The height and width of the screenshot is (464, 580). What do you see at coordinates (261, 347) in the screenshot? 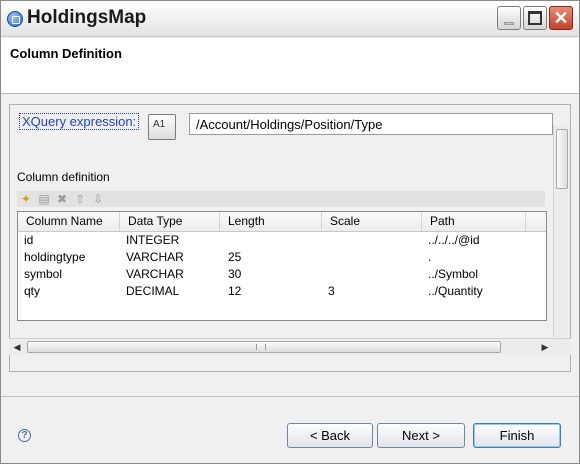
I see `grip-icon` at bounding box center [261, 347].